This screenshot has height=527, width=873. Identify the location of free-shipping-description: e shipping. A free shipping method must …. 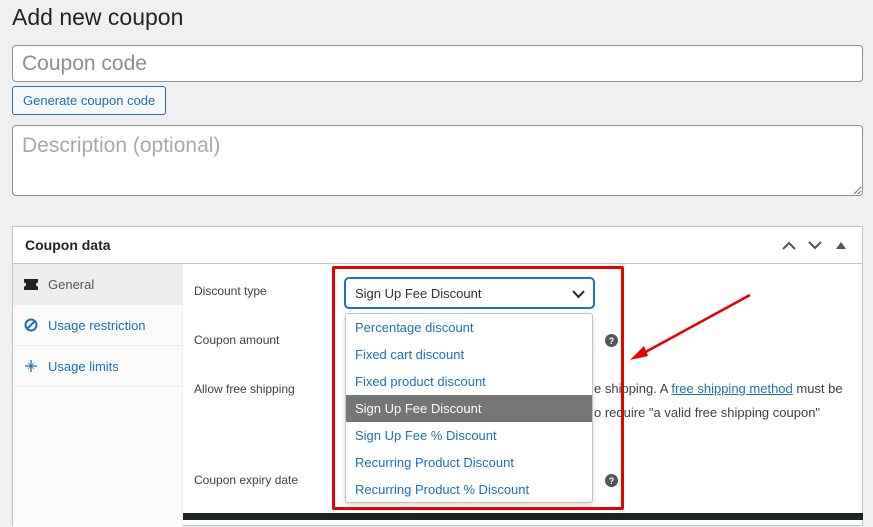
(718, 388).